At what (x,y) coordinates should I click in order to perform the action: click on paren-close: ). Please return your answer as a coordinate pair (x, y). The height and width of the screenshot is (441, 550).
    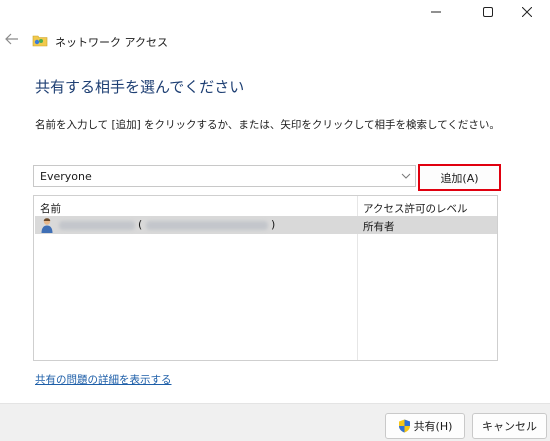
    Looking at the image, I should click on (273, 224).